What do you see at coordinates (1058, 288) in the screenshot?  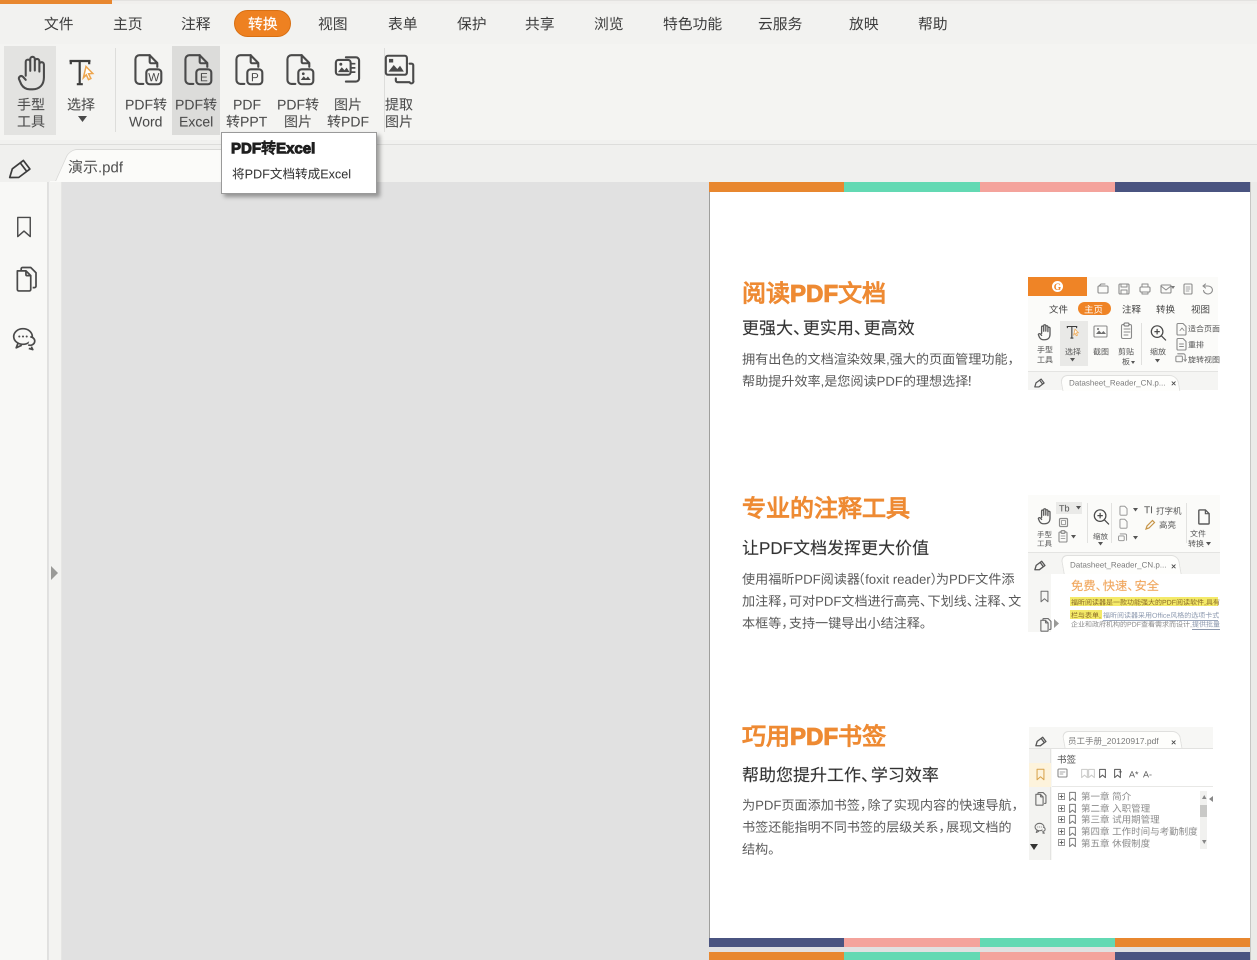 I see `svg-text: G` at bounding box center [1058, 288].